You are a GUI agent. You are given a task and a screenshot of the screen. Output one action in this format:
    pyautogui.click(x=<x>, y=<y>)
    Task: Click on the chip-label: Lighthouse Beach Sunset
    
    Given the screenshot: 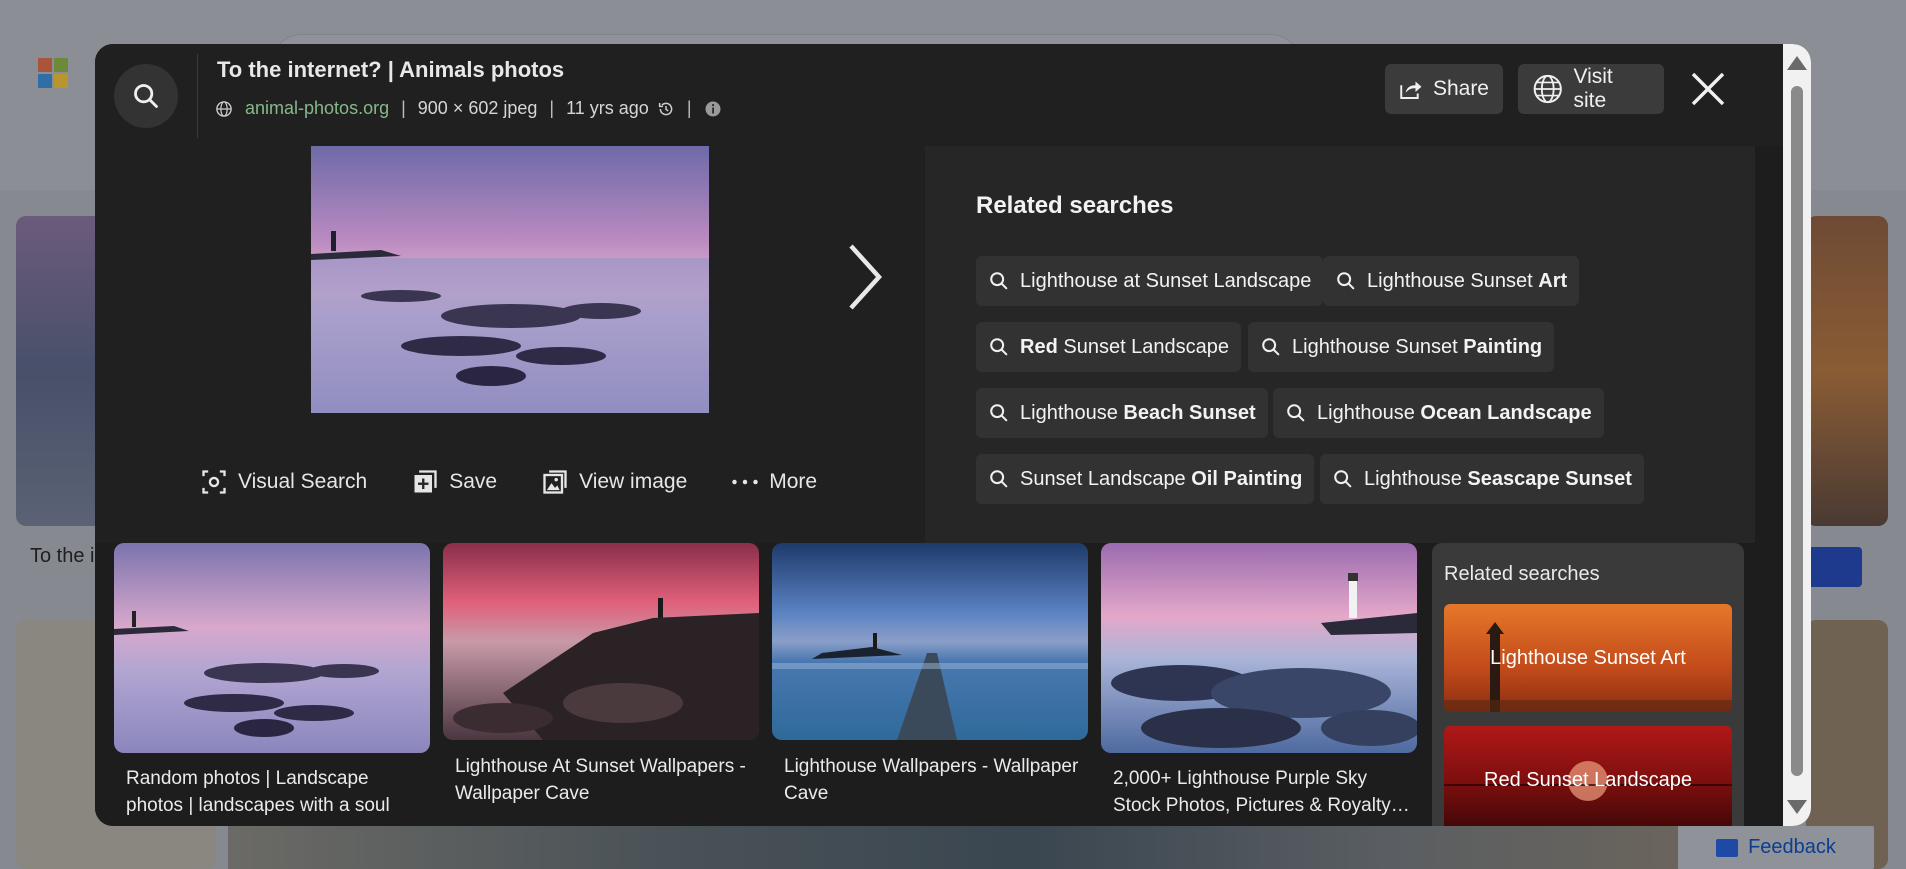 What is the action you would take?
    pyautogui.click(x=1138, y=413)
    